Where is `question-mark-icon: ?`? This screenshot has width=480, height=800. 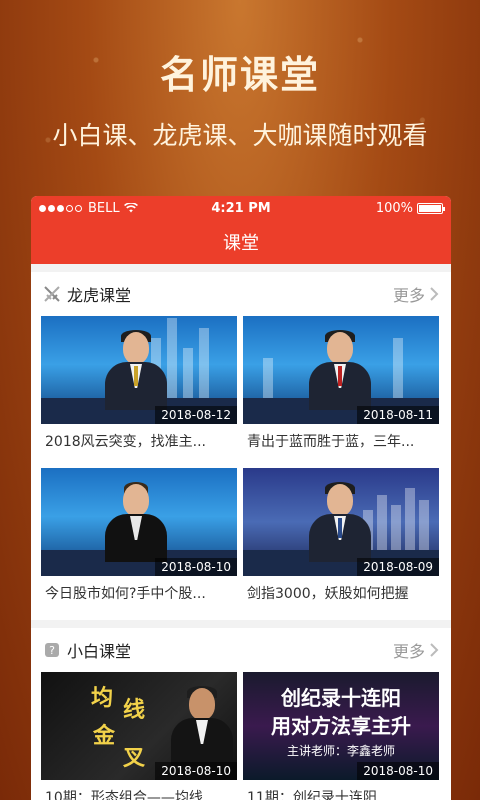 question-mark-icon: ? is located at coordinates (52, 650).